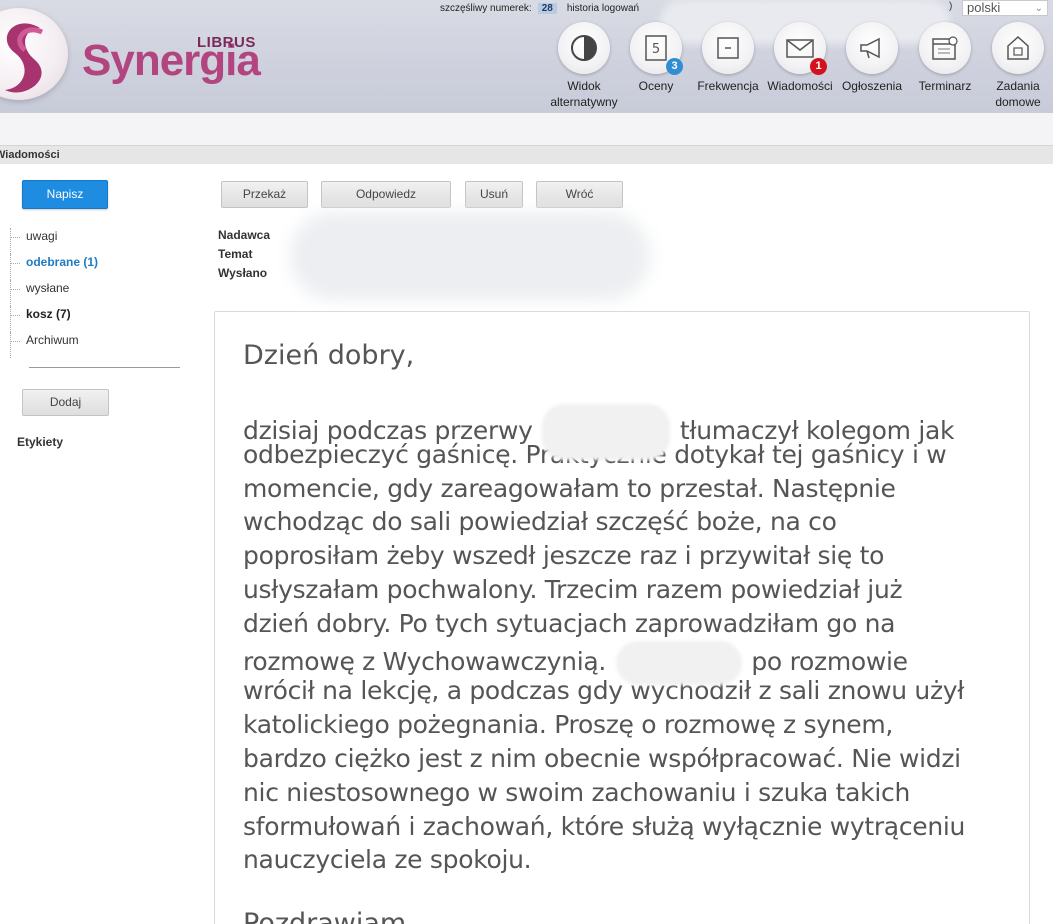 The image size is (1053, 924). I want to click on sidebar-divider, so click(104, 367).